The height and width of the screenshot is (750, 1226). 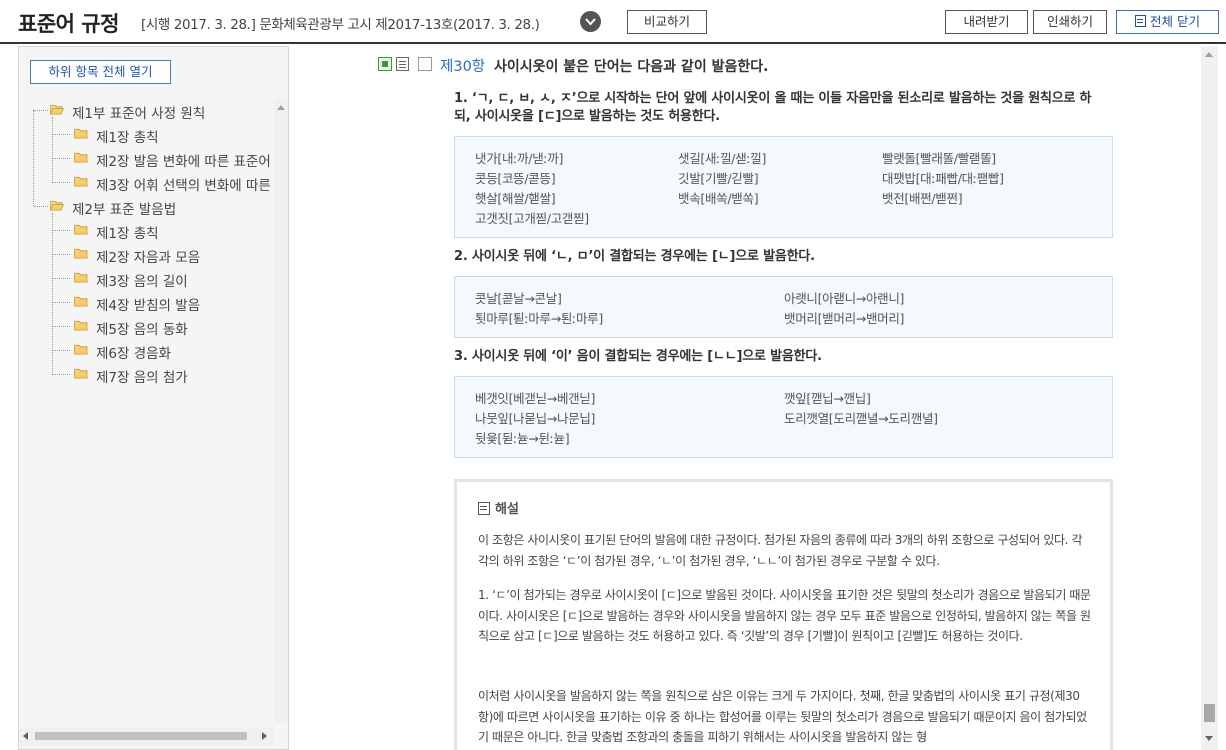 What do you see at coordinates (539, 318) in the screenshot?
I see `example: 툇마루[퇻ː마루→퇸ː마루]` at bounding box center [539, 318].